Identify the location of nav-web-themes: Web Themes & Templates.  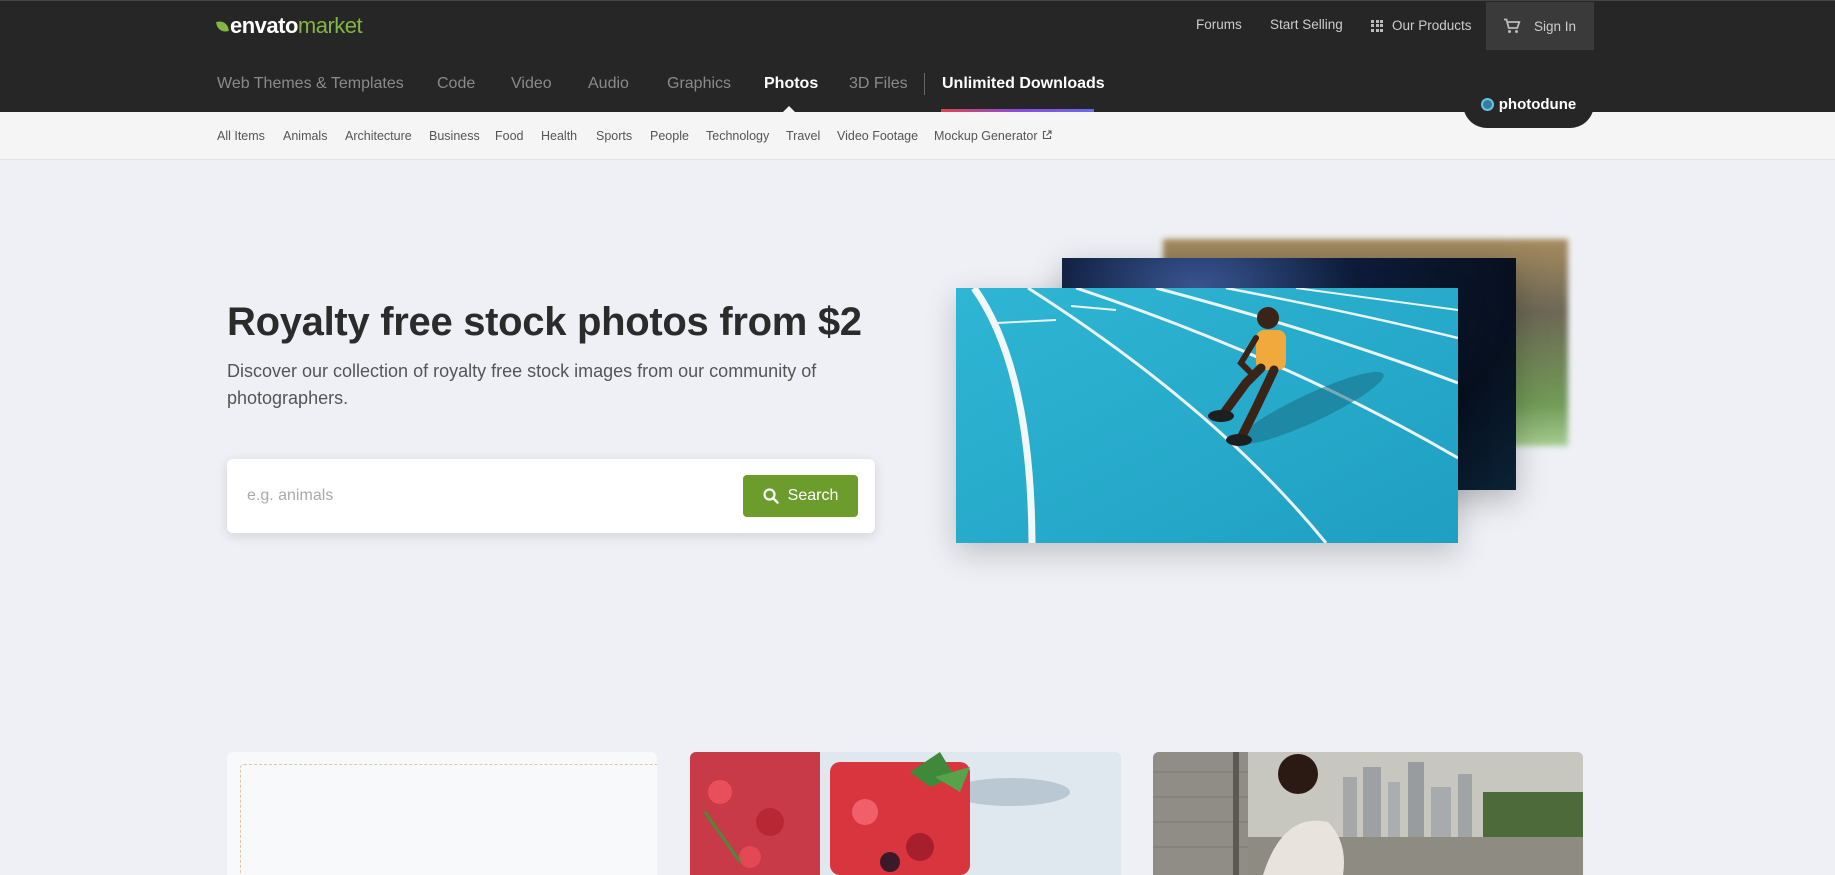
(310, 84).